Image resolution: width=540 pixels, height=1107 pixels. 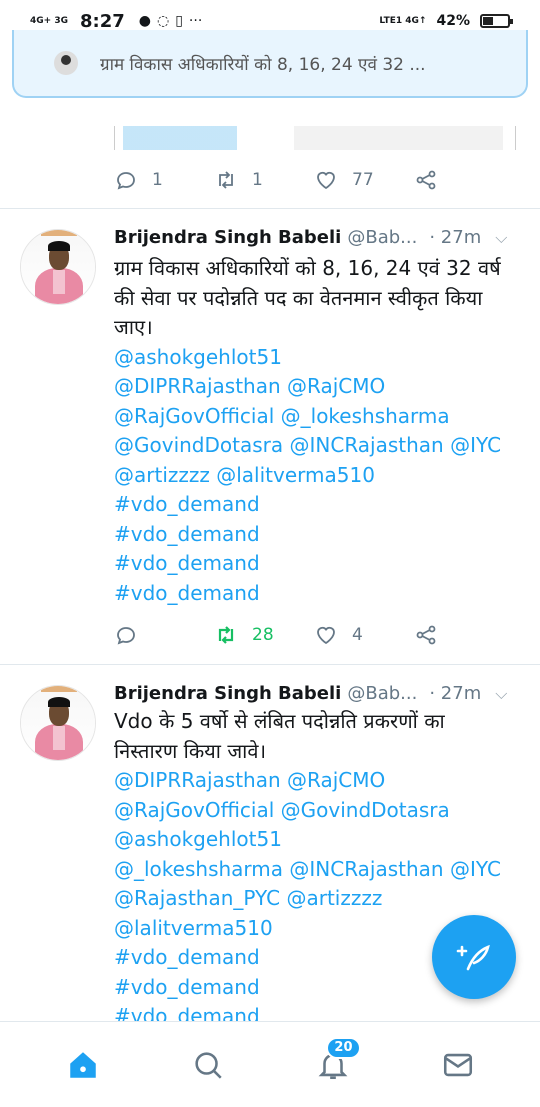 I want to click on tweet-link: @Rajasthan_PYC @artizzzz, so click(x=319, y=899).